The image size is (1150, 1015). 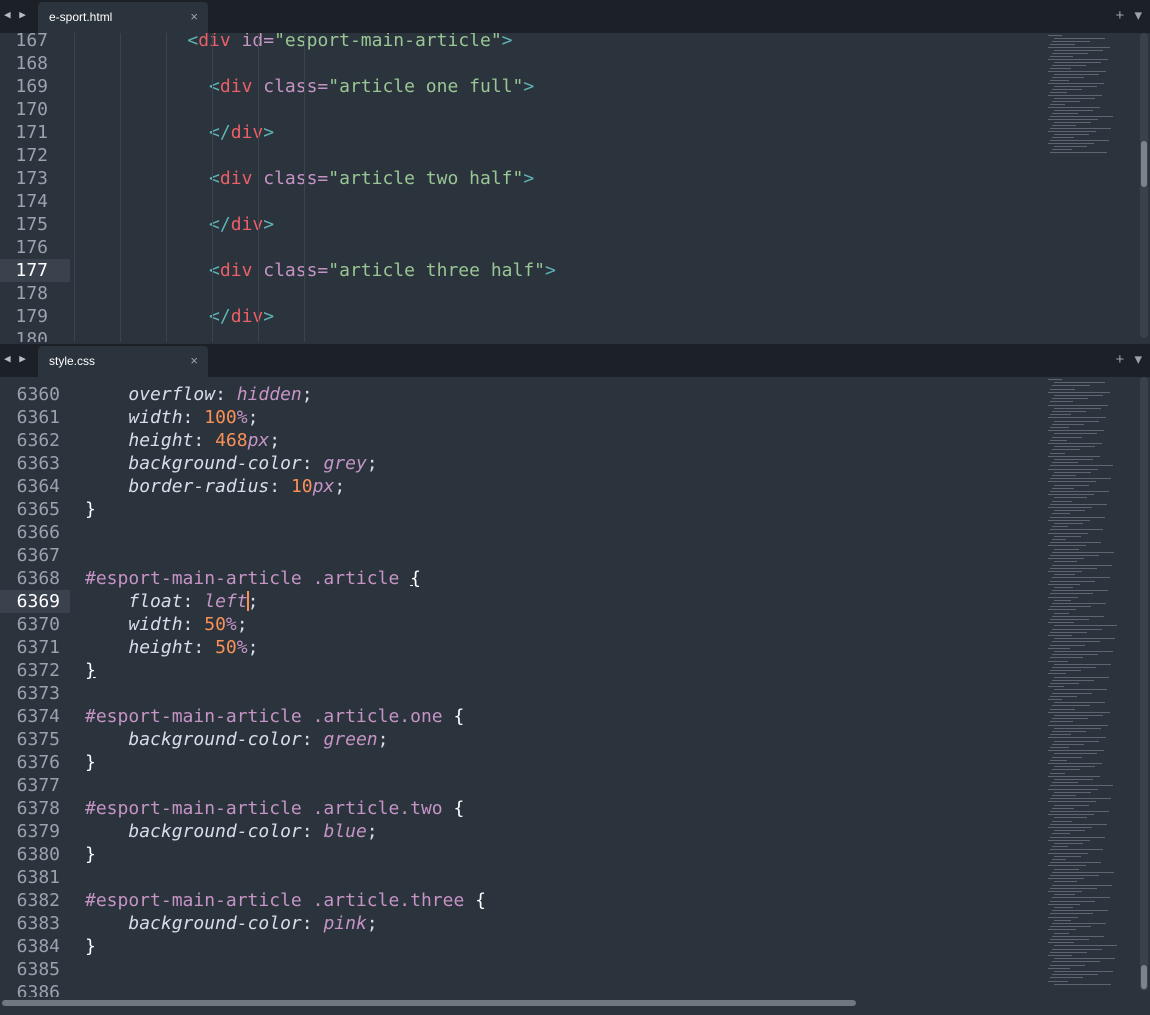 What do you see at coordinates (182, 440) in the screenshot?
I see `code-line: height: 468px;` at bounding box center [182, 440].